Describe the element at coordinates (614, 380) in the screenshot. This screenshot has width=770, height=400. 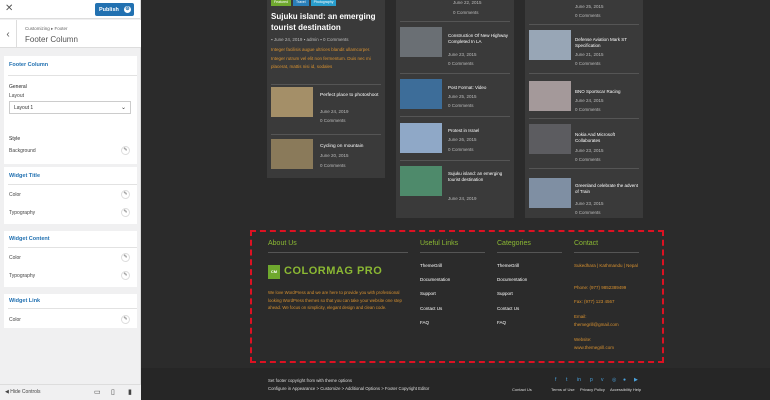
I see `instagram-icon: ◎` at that location.